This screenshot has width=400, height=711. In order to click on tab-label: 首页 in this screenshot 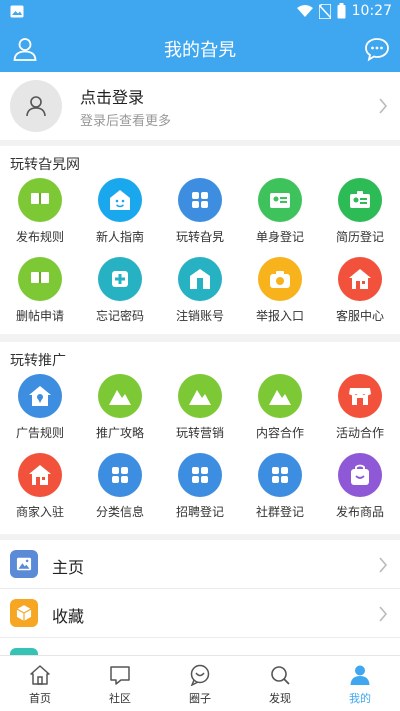, I will do `click(40, 698)`.